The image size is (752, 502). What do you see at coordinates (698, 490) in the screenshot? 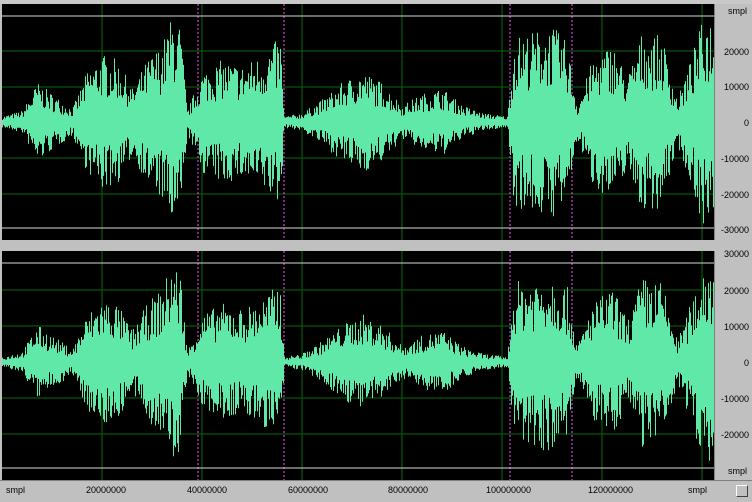
I see `ruler-unit-label-end: smpl` at bounding box center [698, 490].